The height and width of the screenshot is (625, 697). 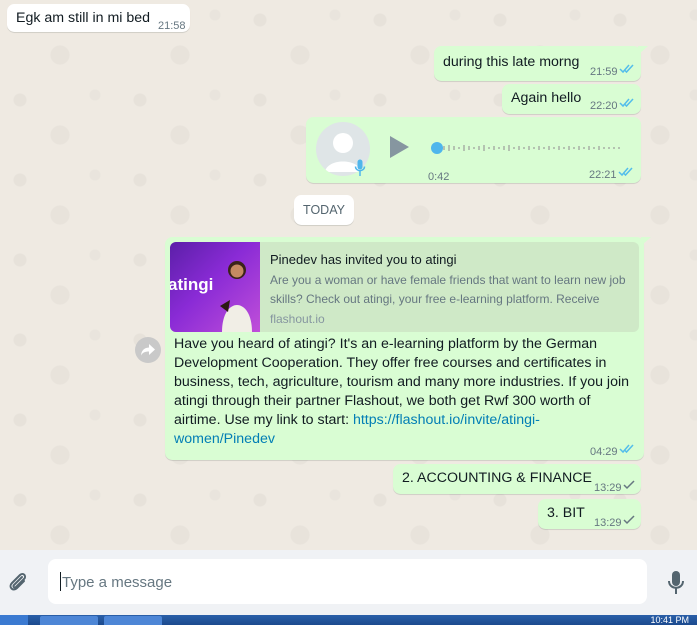 What do you see at coordinates (566, 513) in the screenshot?
I see `message-text: 3. BIT` at bounding box center [566, 513].